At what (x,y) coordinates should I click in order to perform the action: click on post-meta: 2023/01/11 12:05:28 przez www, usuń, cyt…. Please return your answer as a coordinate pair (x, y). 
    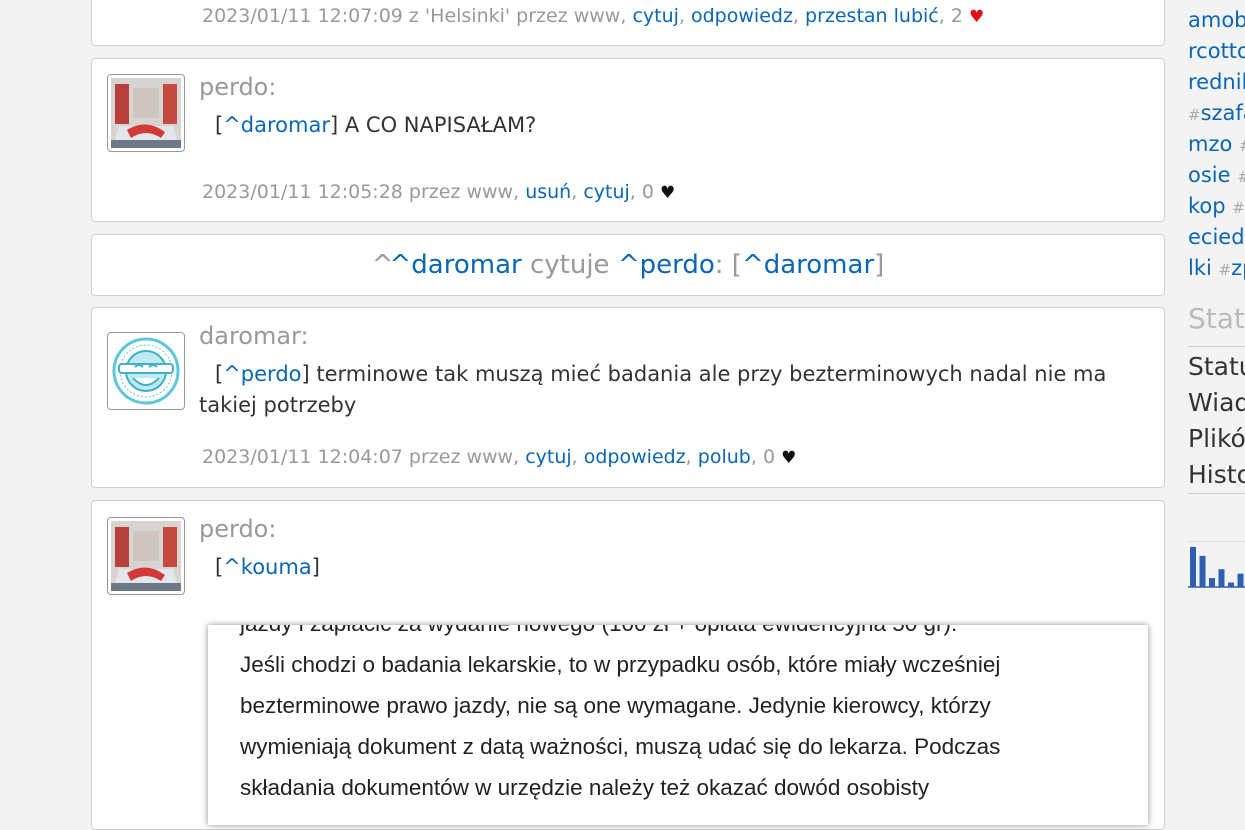
    Looking at the image, I should click on (439, 192).